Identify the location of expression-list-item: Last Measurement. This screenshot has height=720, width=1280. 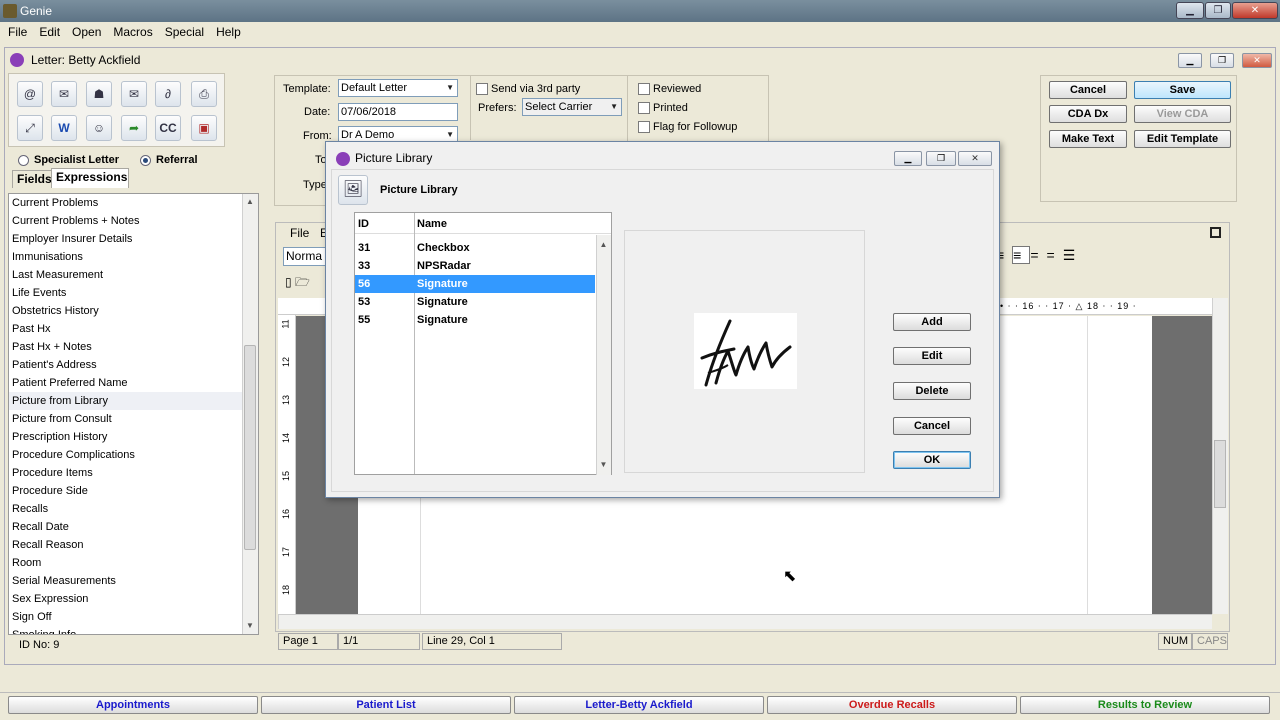
(133, 275).